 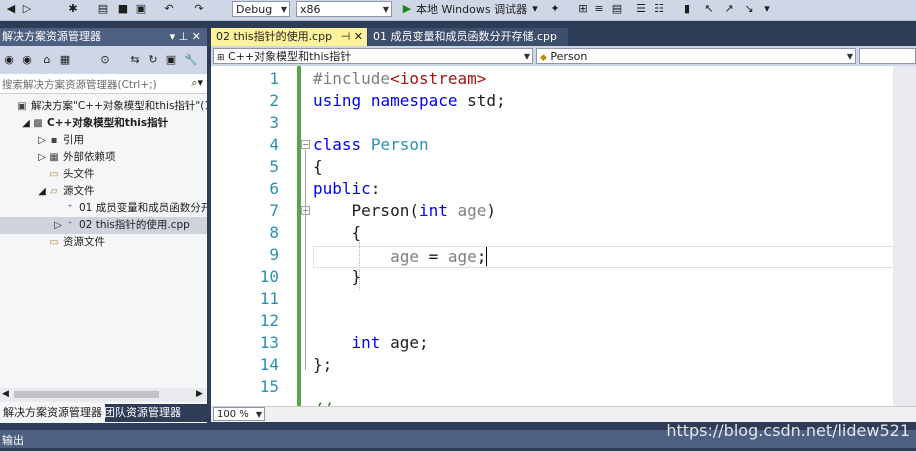 I want to click on platform-dropdown: x86 ▼, so click(x=344, y=9).